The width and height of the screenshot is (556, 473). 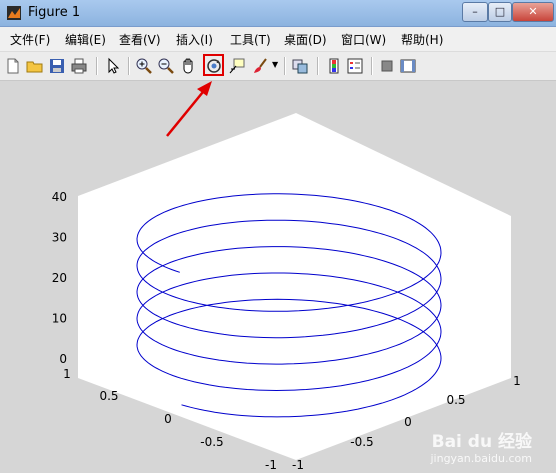 I want to click on colorbar-icon, so click(x=334, y=66).